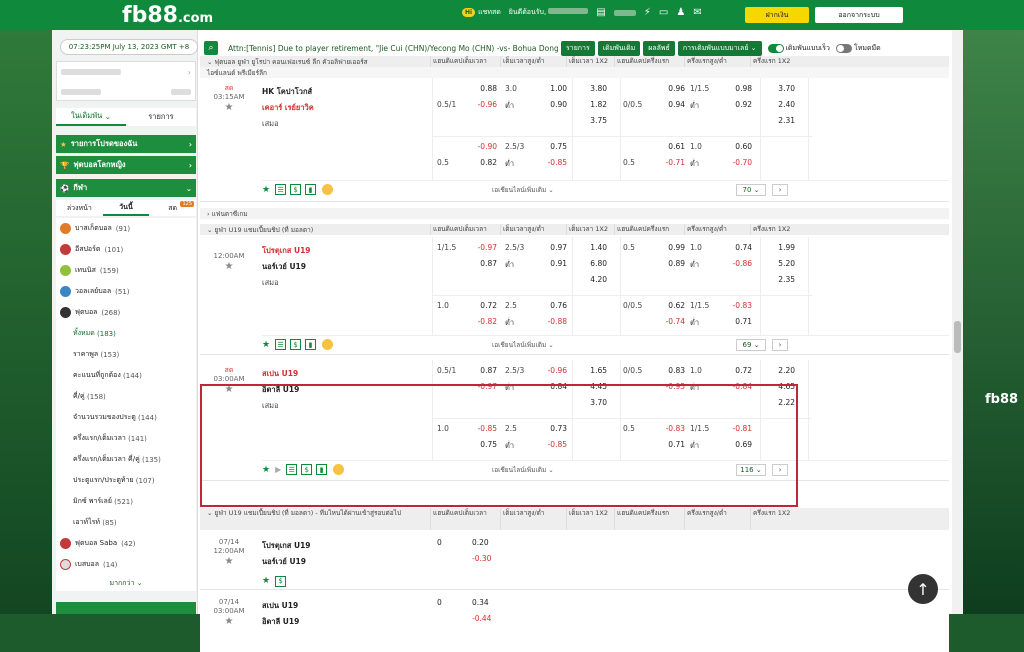 Image resolution: width=1024 pixels, height=652 pixels. I want to click on dark-mode-toggle, so click(843, 48).